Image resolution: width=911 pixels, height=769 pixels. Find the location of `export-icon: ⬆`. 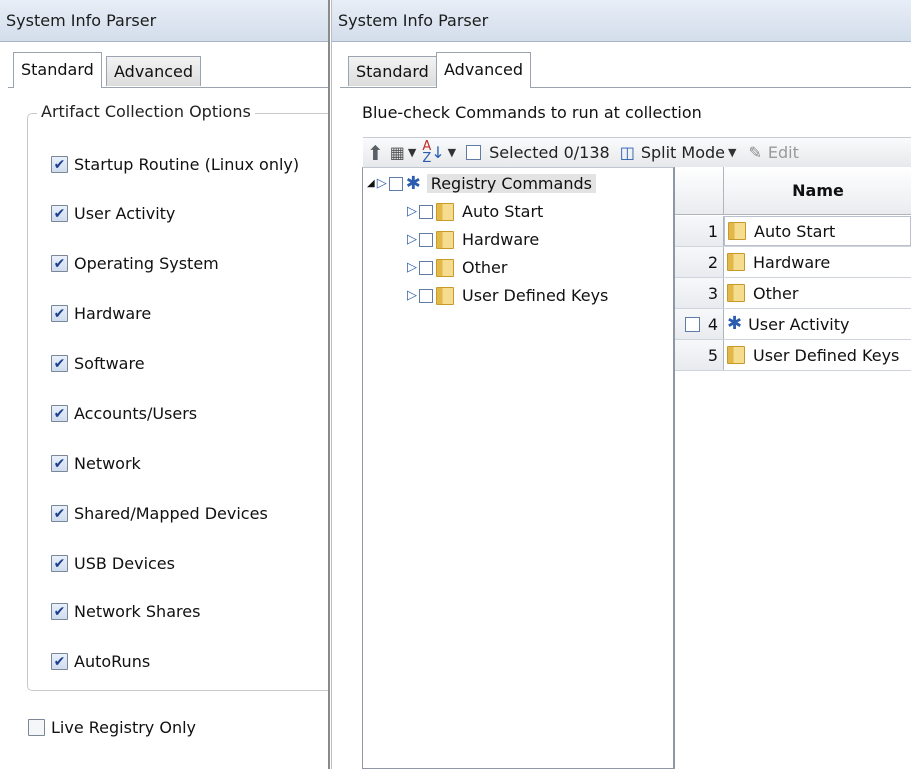

export-icon: ⬆ is located at coordinates (375, 153).